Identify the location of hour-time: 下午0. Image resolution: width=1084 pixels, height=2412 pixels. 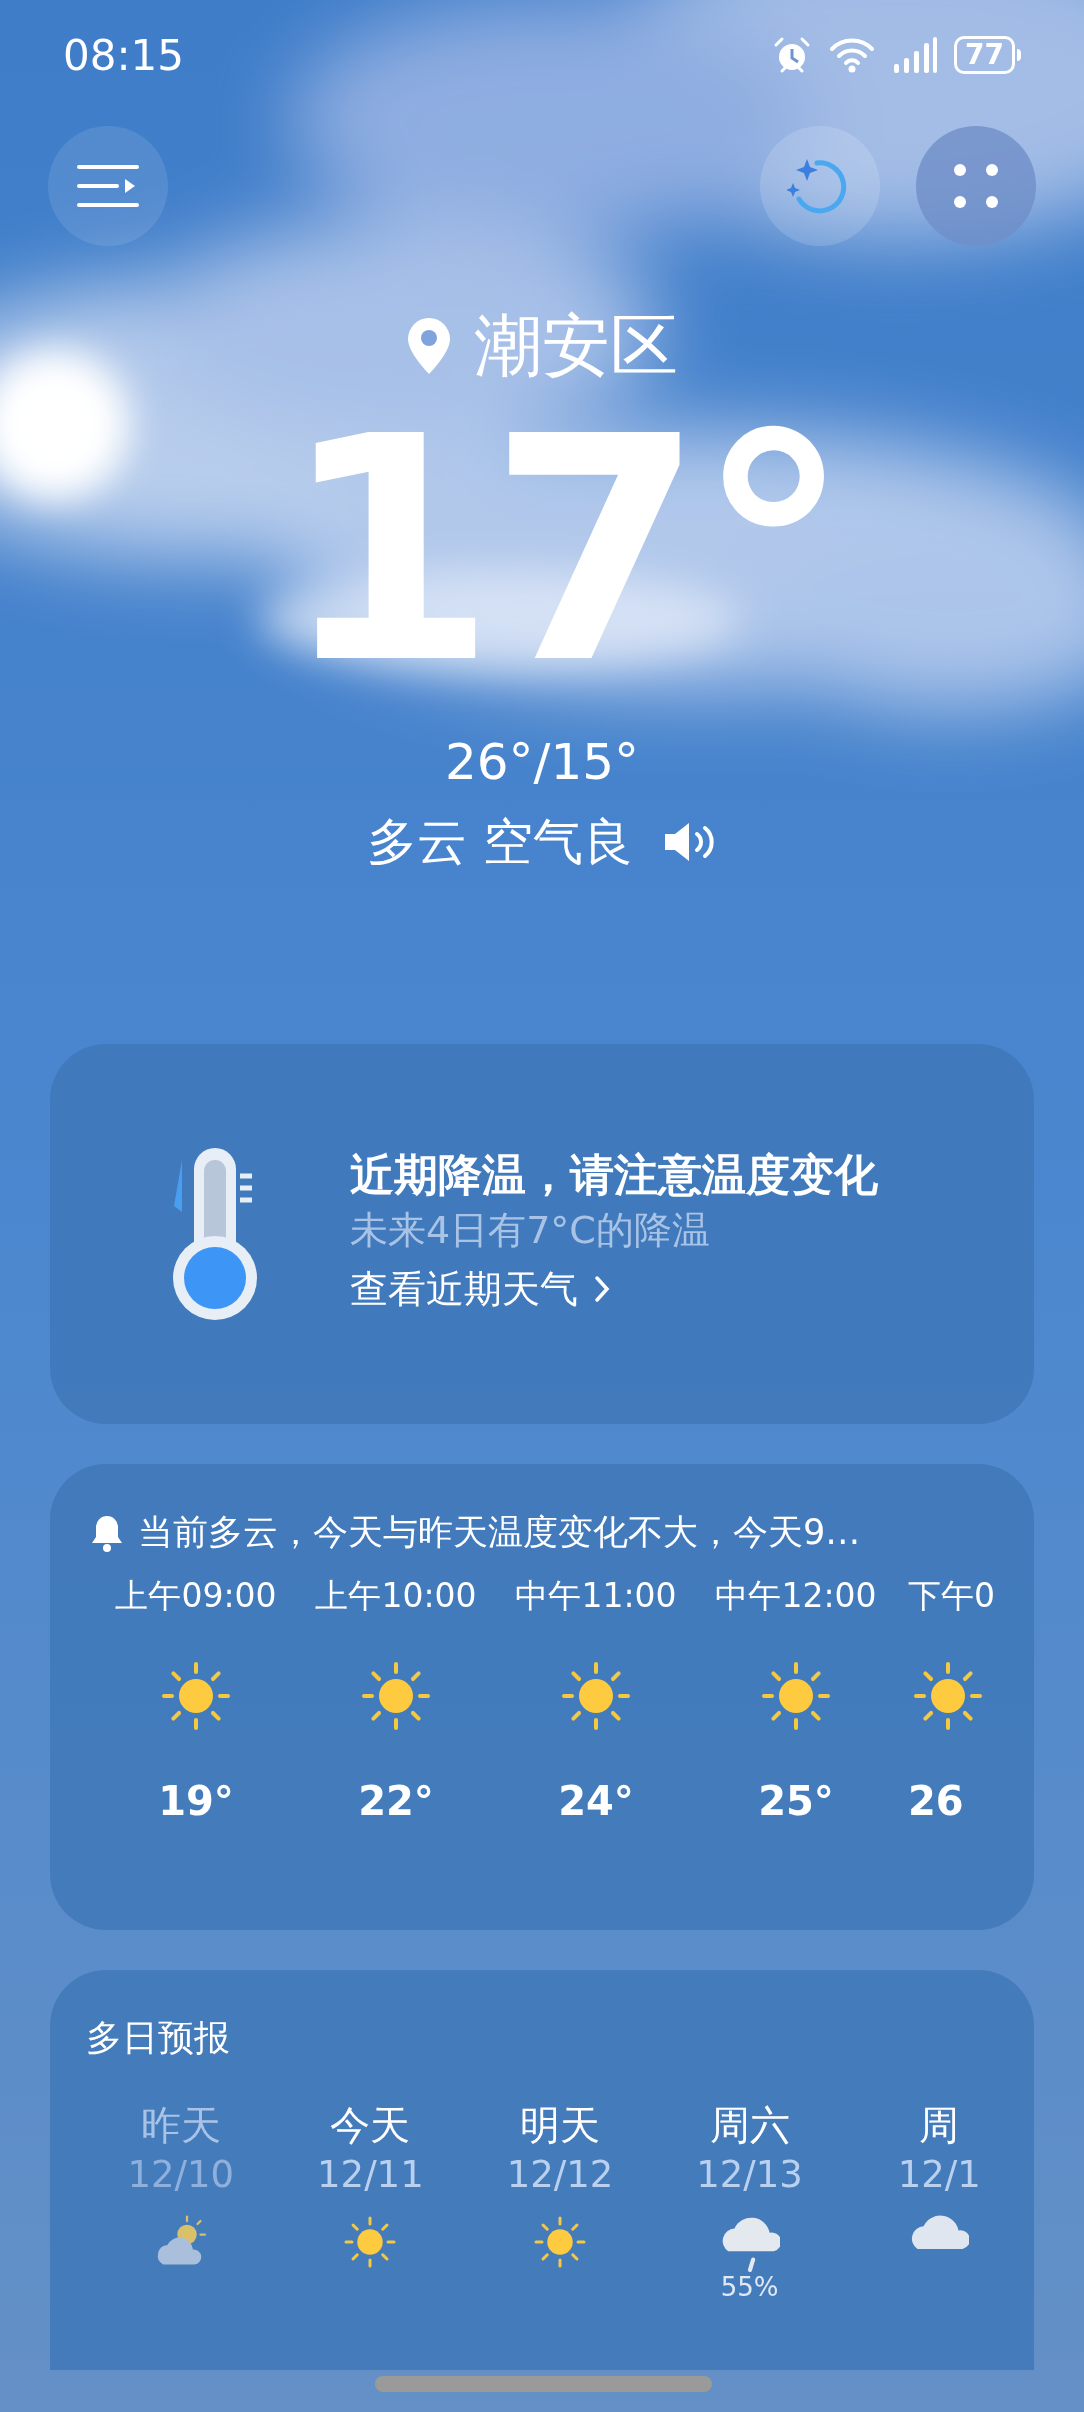
(951, 1596).